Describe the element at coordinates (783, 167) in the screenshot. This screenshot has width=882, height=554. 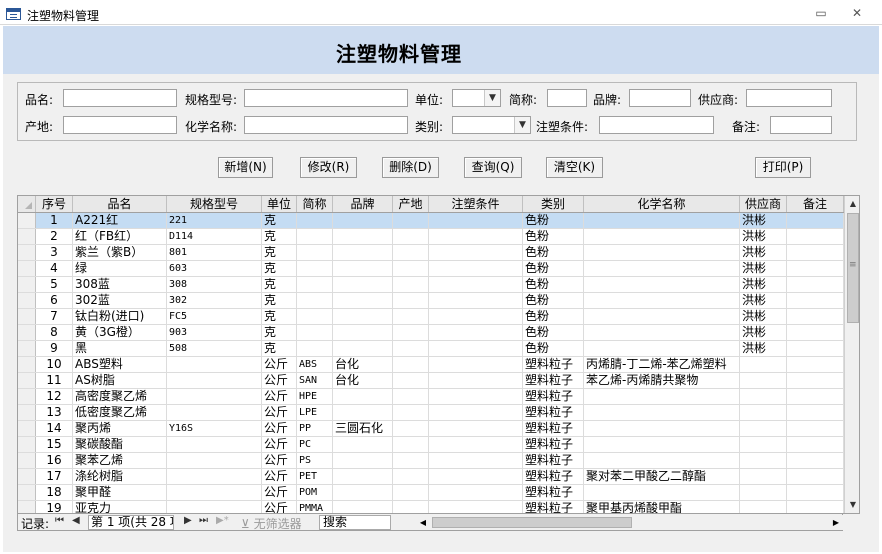
I see `print-button: 打印(P)` at that location.